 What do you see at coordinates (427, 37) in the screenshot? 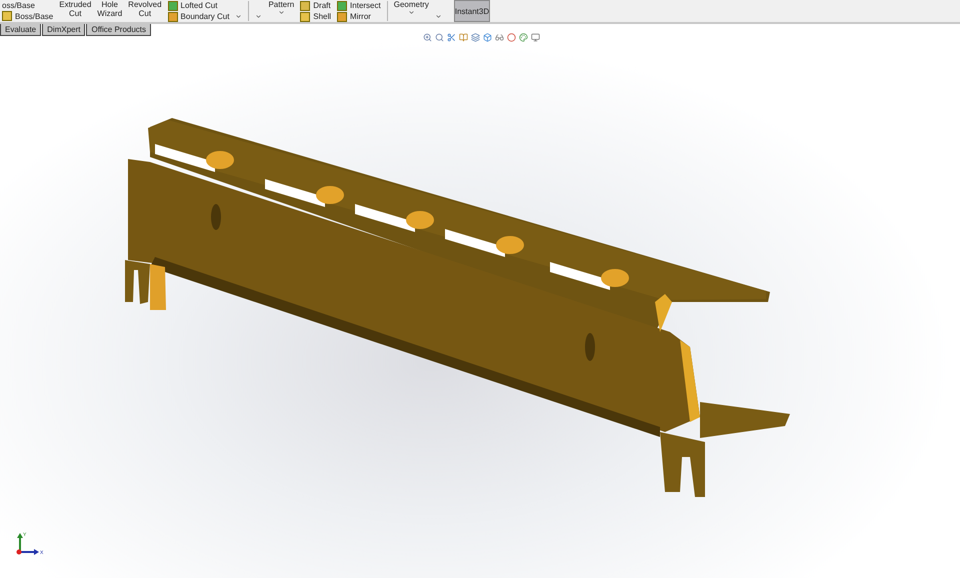
I see `zoom-icon` at bounding box center [427, 37].